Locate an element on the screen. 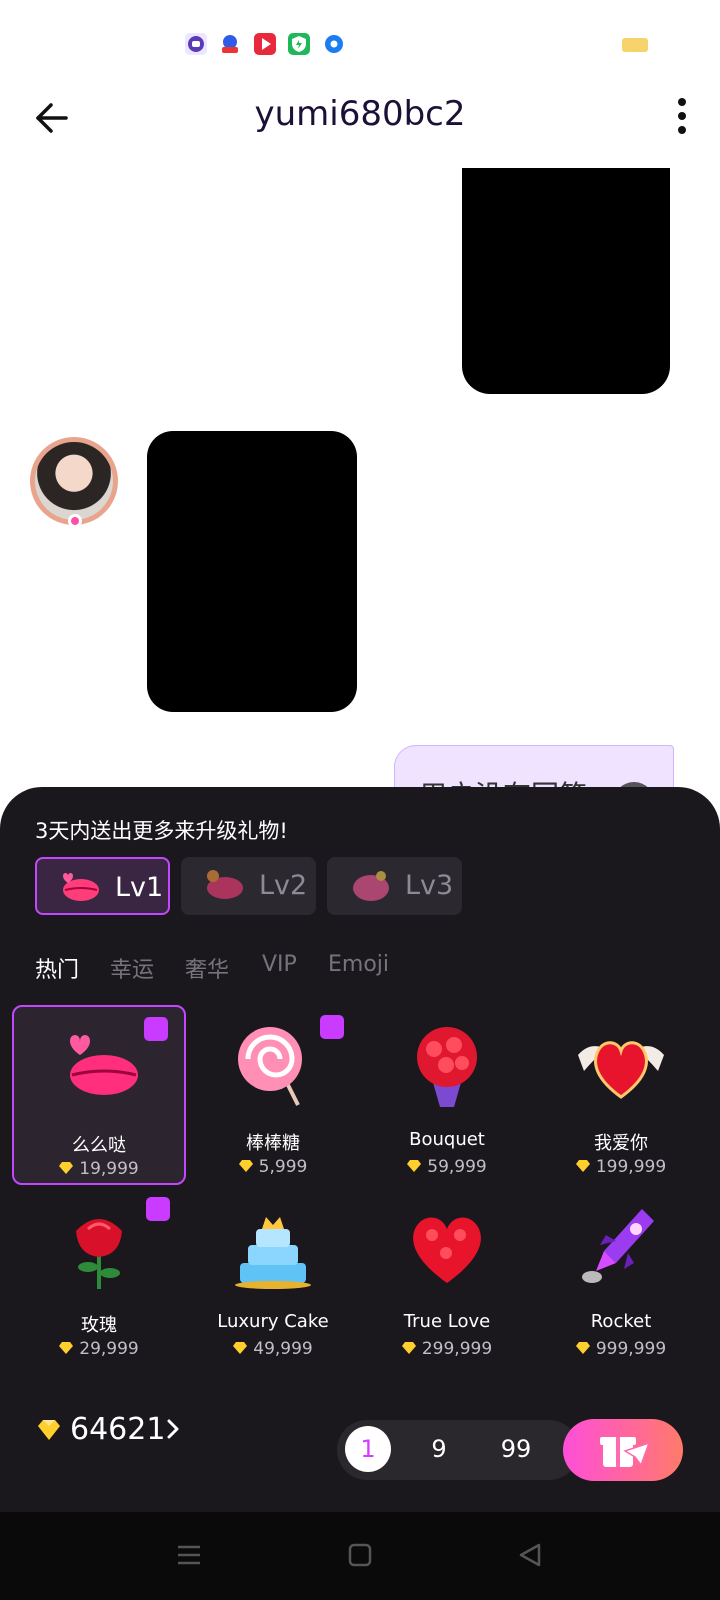 The height and width of the screenshot is (1600, 720). quantity-selector: 1 9 99 is located at coordinates (458, 1450).